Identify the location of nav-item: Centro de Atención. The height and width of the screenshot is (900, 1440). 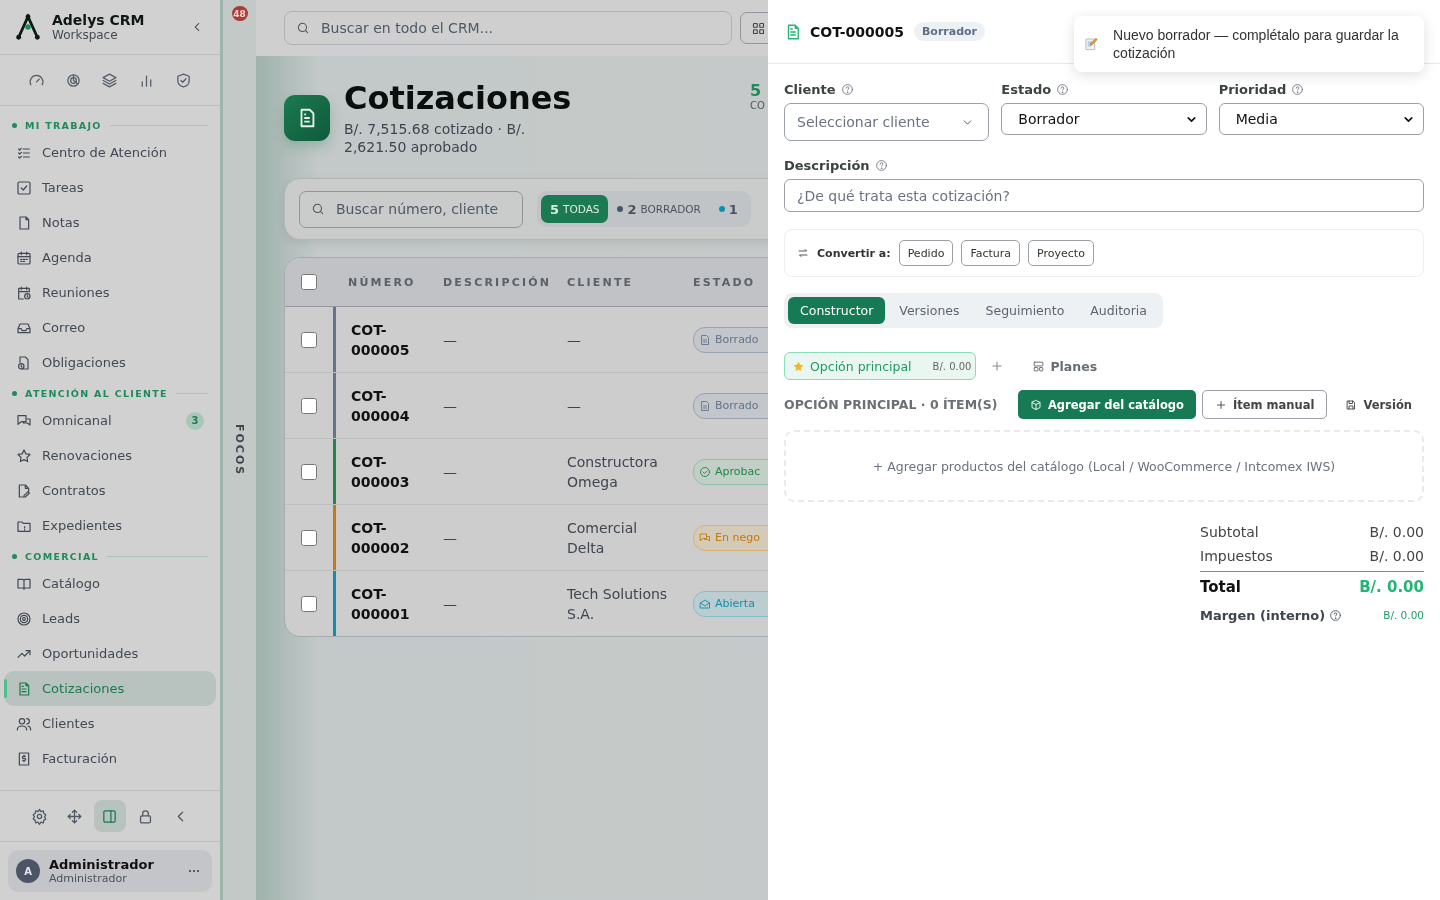
(110, 152).